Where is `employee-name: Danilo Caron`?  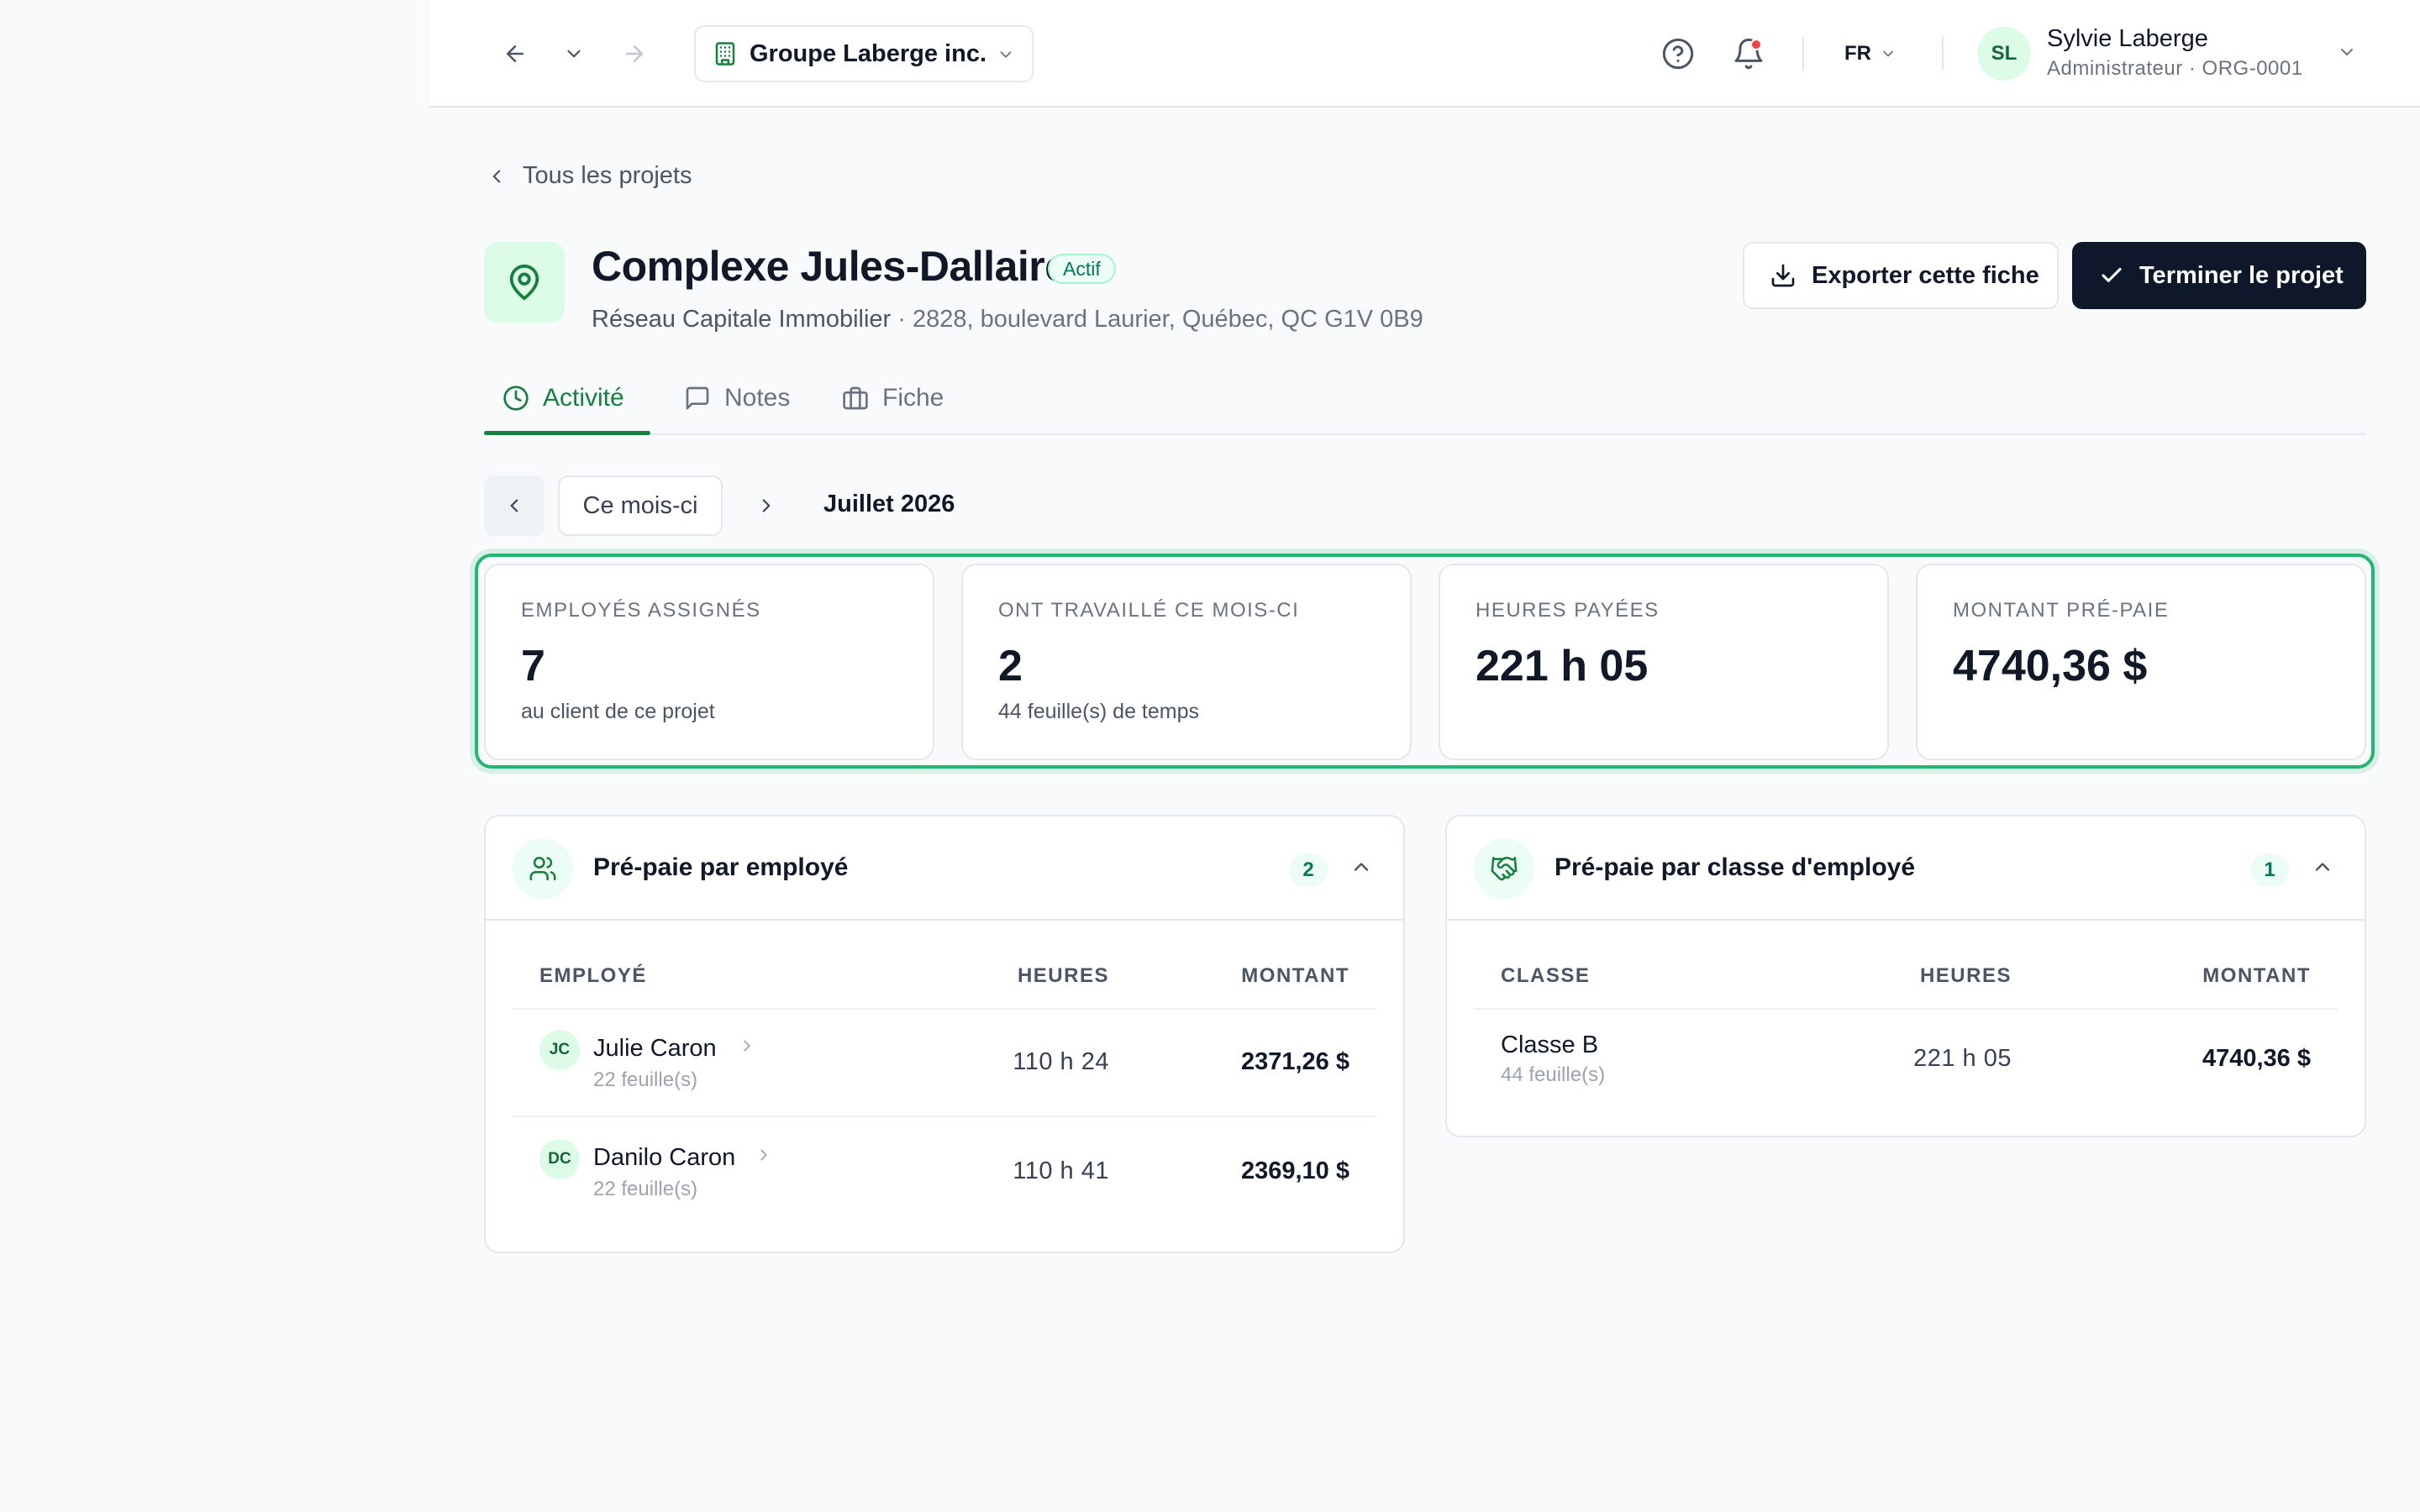
employee-name: Danilo Caron is located at coordinates (664, 1158).